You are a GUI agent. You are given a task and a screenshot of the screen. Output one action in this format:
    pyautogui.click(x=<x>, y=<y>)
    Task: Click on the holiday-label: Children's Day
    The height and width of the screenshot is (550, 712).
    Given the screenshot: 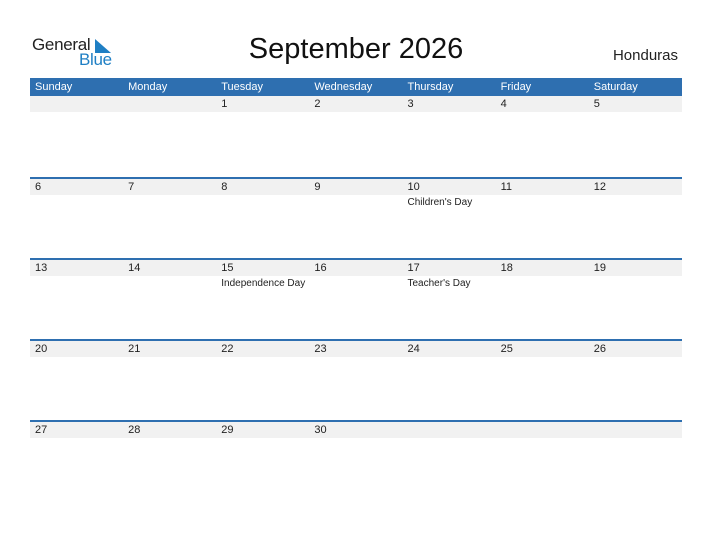 What is the action you would take?
    pyautogui.click(x=440, y=202)
    